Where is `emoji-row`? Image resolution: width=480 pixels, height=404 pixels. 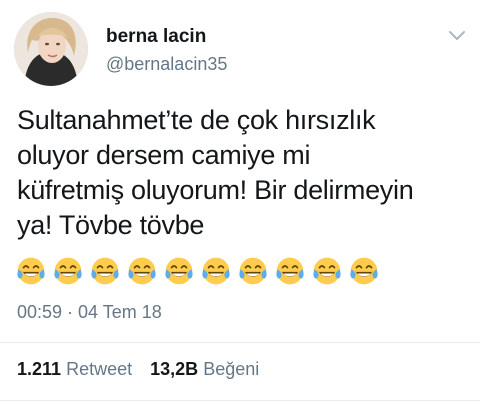
emoji-row is located at coordinates (197, 272).